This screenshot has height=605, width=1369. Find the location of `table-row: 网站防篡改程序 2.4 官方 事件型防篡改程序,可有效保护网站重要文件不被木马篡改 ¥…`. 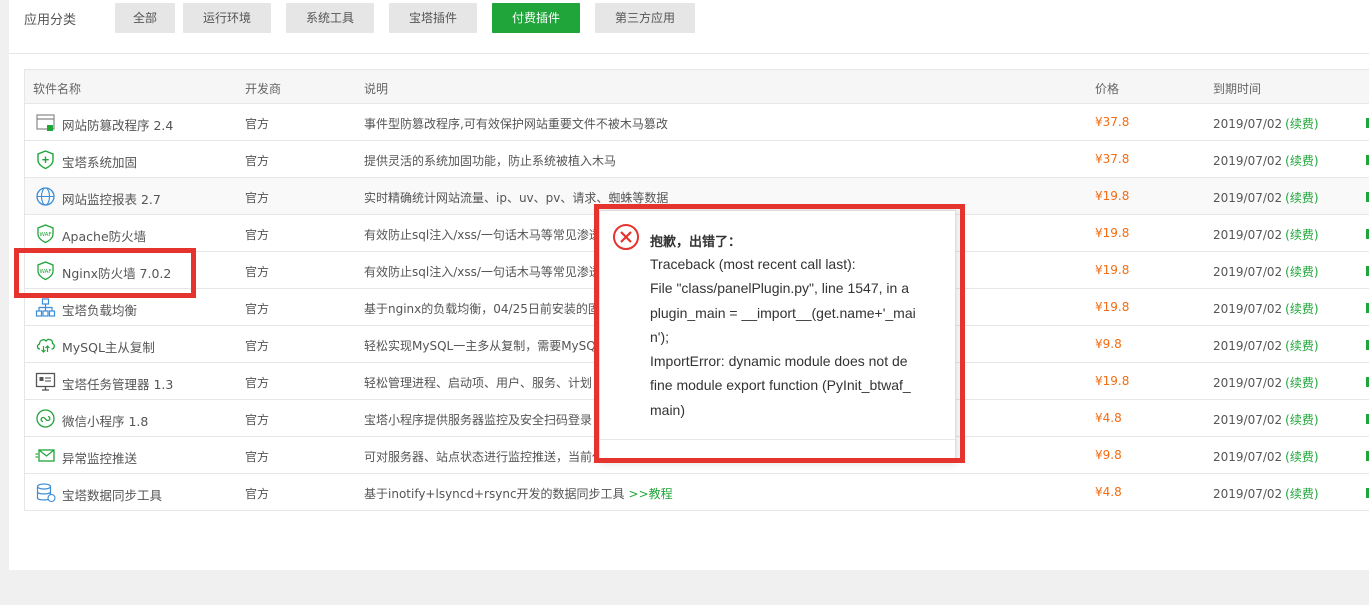

table-row: 网站防篡改程序 2.4 官方 事件型防篡改程序,可有效保护网站重要文件不被木马篡改 ¥… is located at coordinates (697, 122).